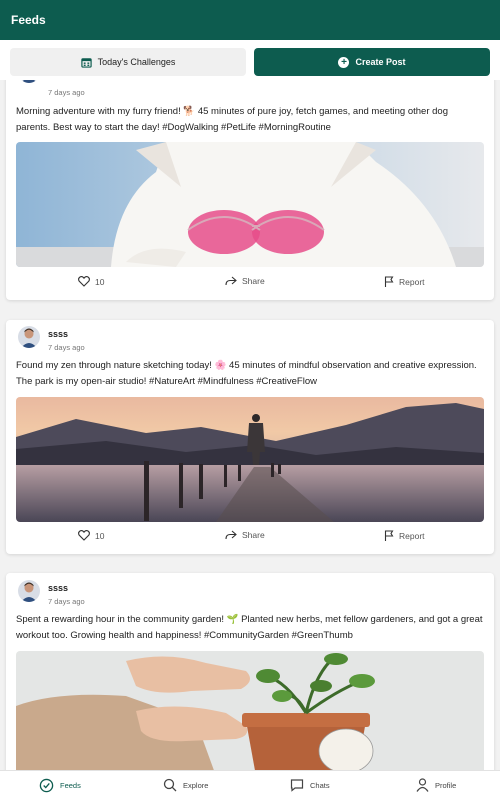 The width and height of the screenshot is (500, 800). I want to click on todays-challenges-label: Today's Challenges, so click(136, 62).